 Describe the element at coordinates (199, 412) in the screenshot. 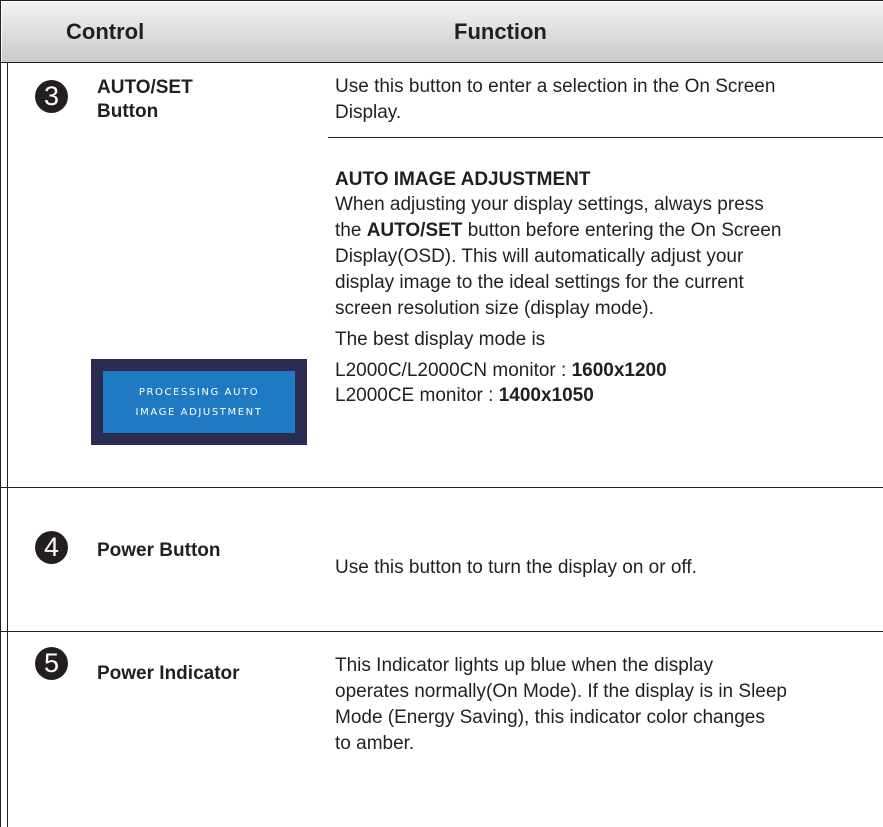

I see `osd-text-line2: IMAGE ADJUSTMENT` at that location.